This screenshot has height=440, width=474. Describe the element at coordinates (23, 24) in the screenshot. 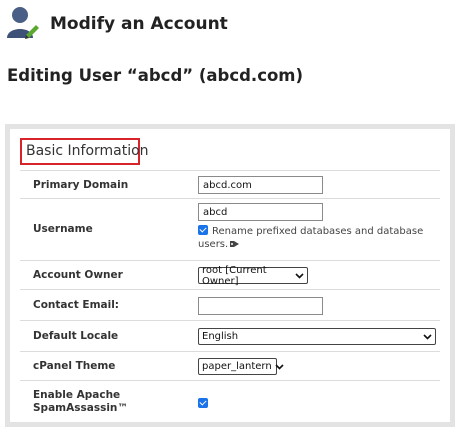

I see `user-edit-icon` at that location.